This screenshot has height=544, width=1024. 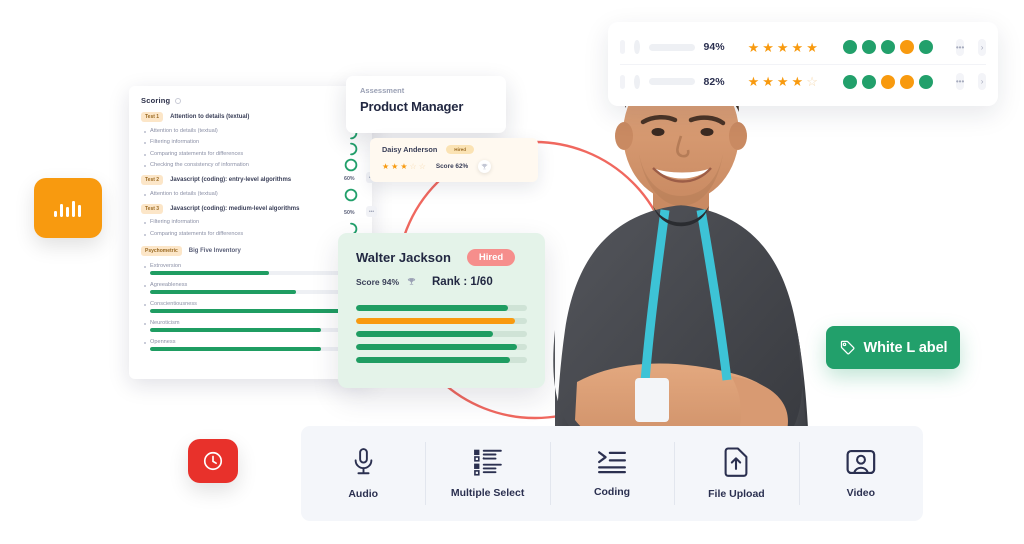 I want to click on page-title: Scoring, so click(x=156, y=100).